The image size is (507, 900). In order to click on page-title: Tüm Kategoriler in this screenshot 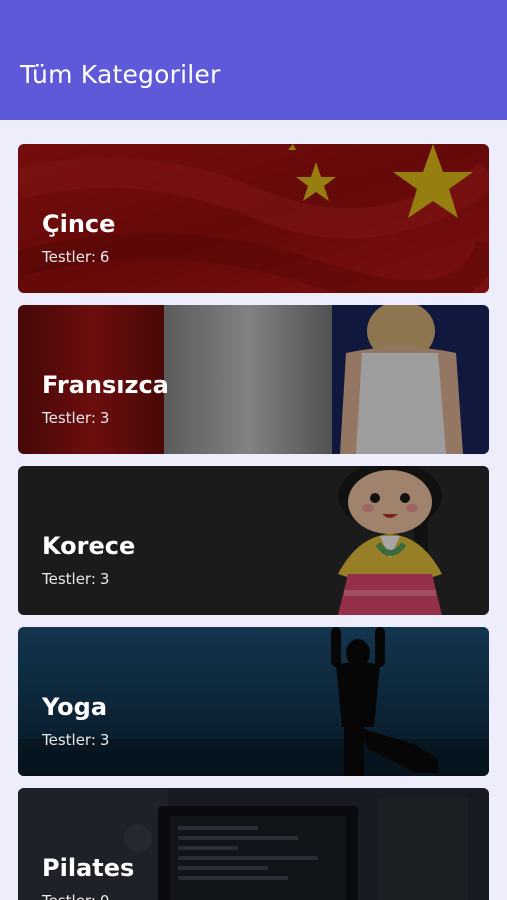, I will do `click(120, 74)`.